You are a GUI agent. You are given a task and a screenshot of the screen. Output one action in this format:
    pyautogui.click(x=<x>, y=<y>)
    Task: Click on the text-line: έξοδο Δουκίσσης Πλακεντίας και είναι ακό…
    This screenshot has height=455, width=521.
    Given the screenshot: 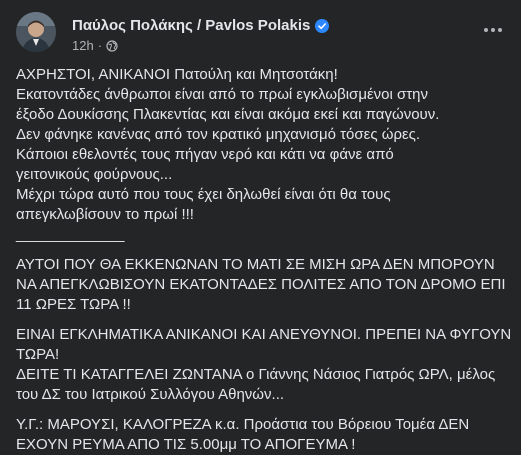 What is the action you would take?
    pyautogui.click(x=228, y=114)
    